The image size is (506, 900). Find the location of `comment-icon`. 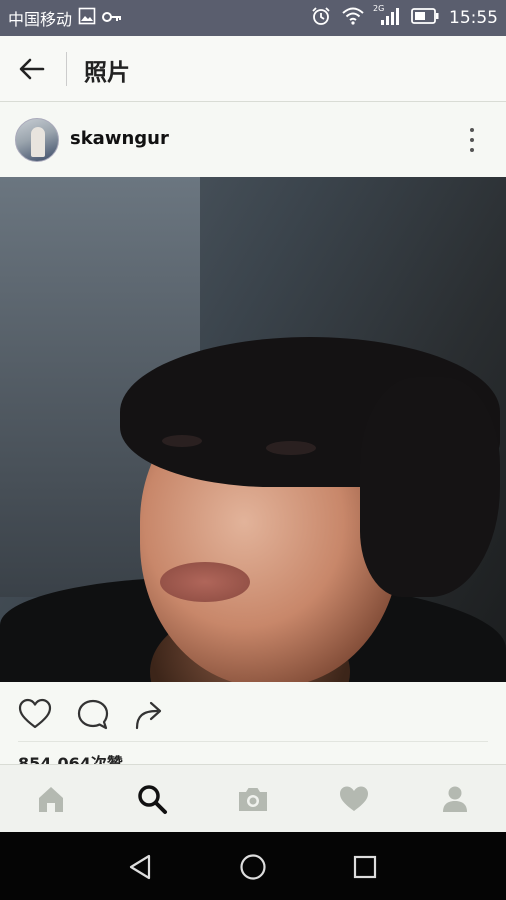

comment-icon is located at coordinates (93, 714).